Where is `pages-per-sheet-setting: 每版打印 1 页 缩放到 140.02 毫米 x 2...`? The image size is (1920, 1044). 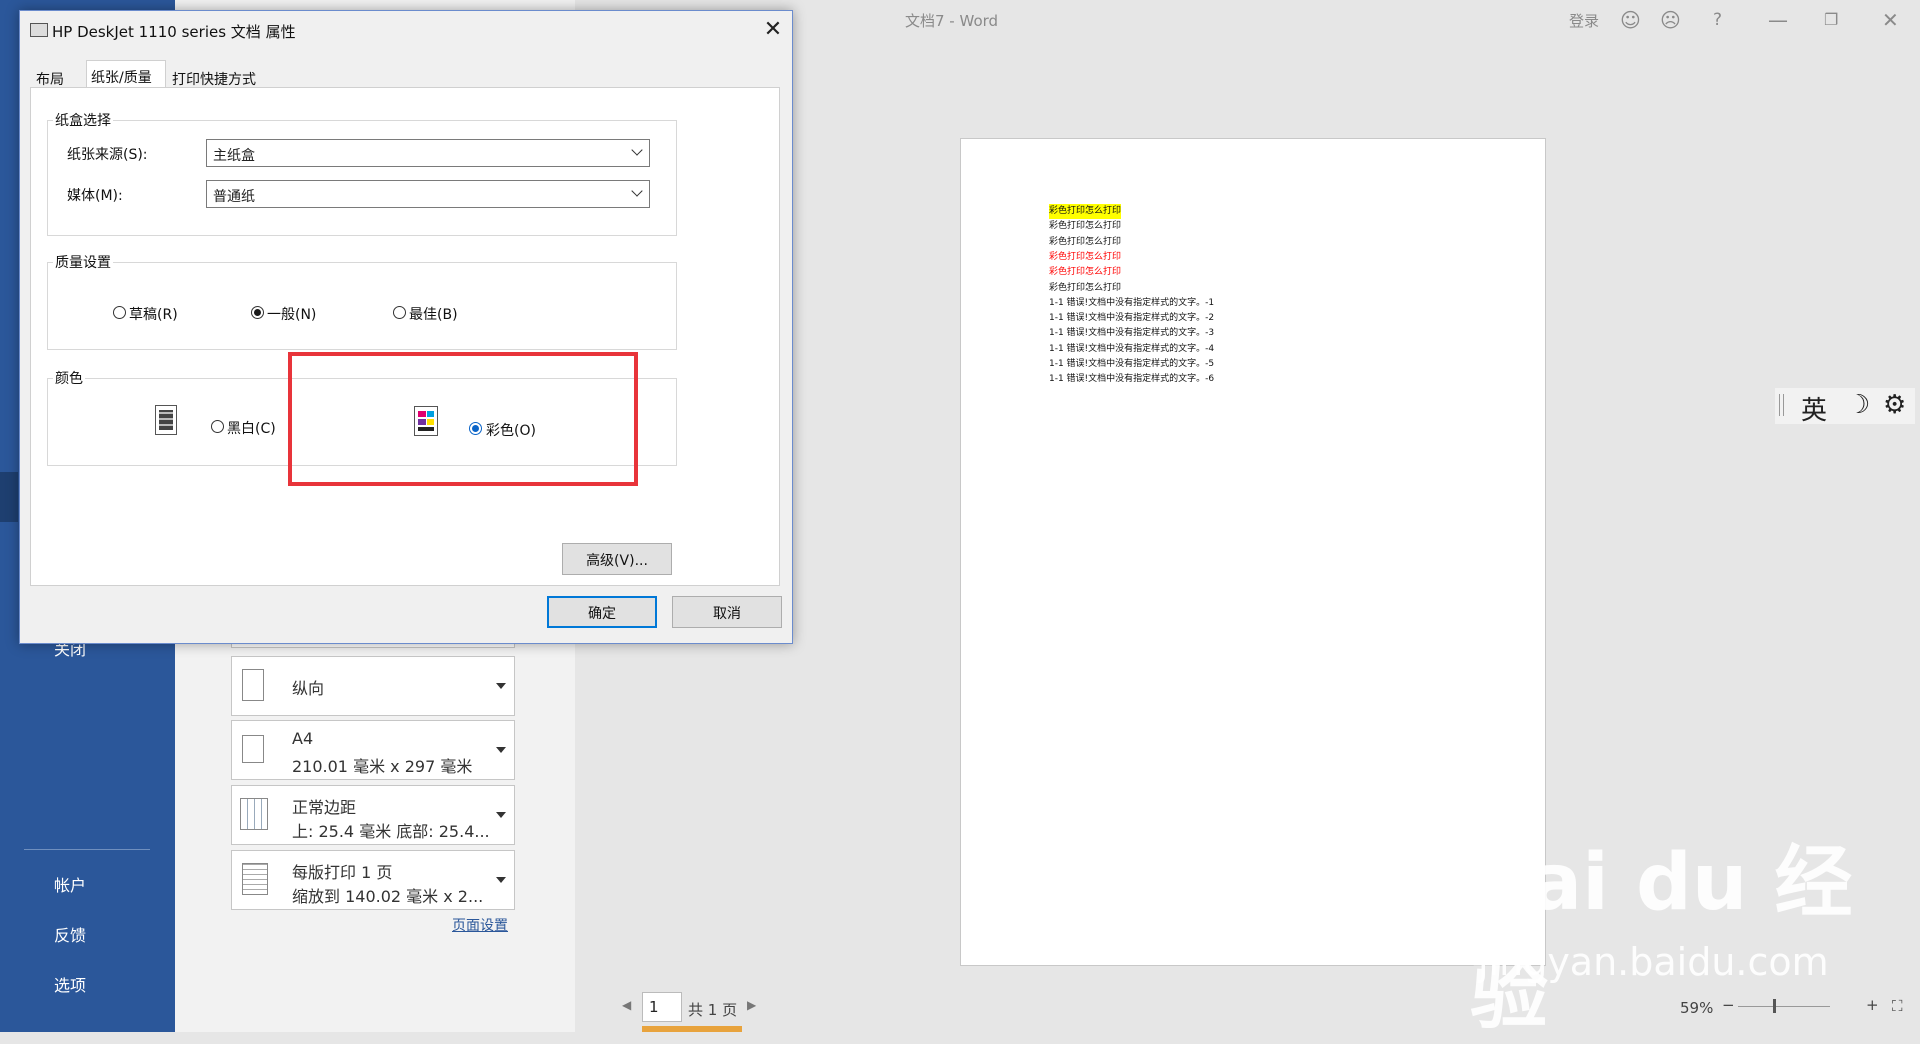
pages-per-sheet-setting: 每版打印 1 页 缩放到 140.02 毫米 x 2... is located at coordinates (373, 880).